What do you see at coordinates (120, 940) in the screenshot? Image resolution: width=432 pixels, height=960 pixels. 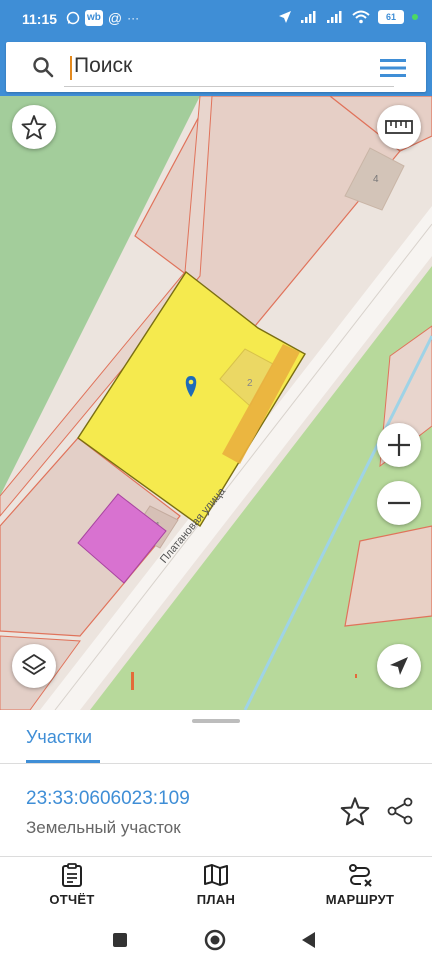 I see `recent-apps-icon` at bounding box center [120, 940].